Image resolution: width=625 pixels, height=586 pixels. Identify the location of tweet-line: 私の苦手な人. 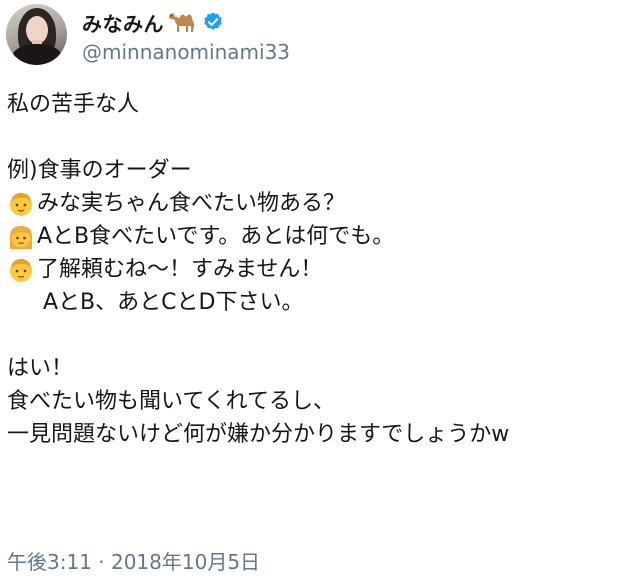
(73, 104).